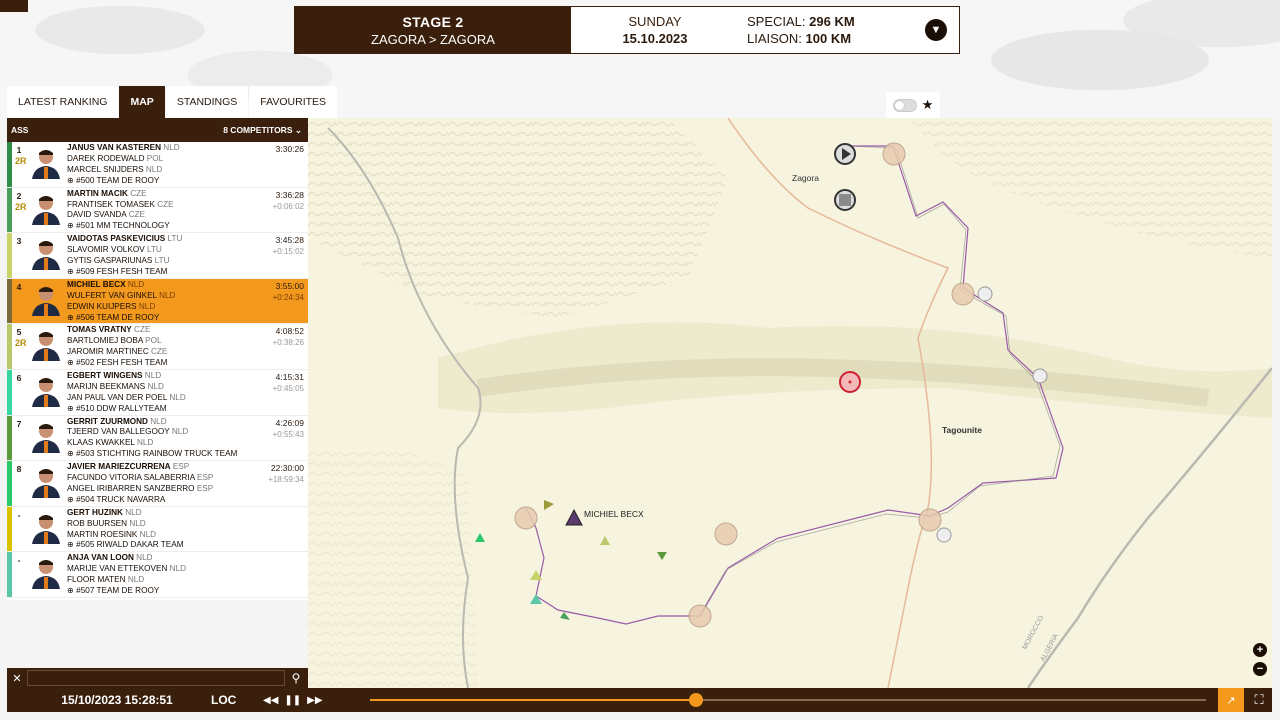 The height and width of the screenshot is (720, 1280). I want to click on team-line: ⊕ #507 TEAM DE ROOY, so click(157, 591).